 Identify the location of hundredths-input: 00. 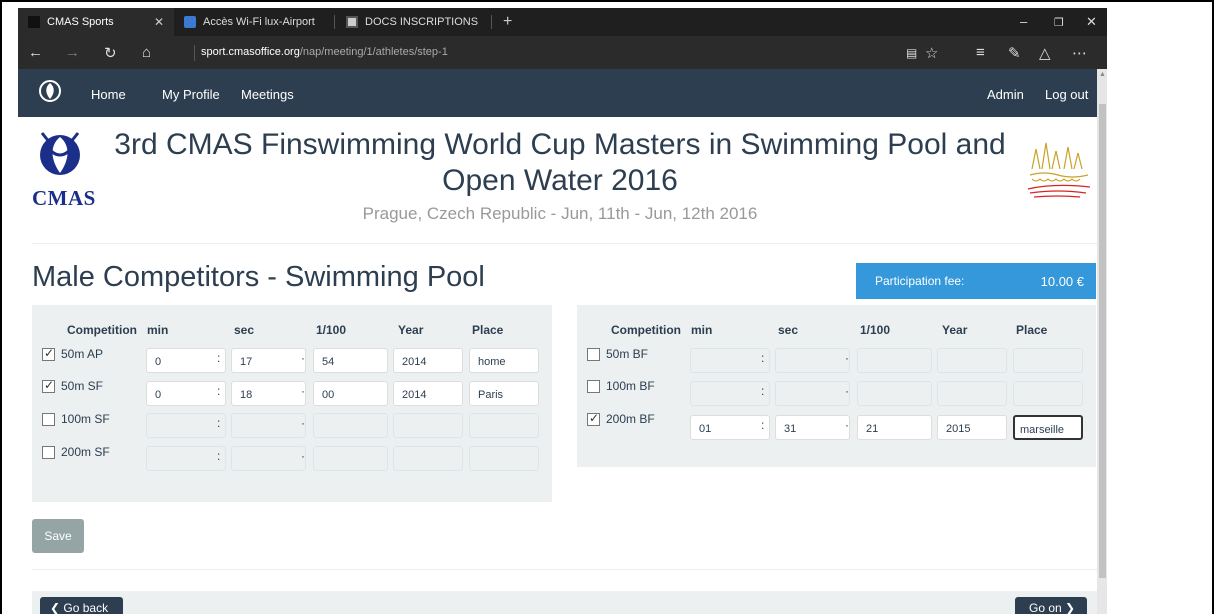
(350, 393).